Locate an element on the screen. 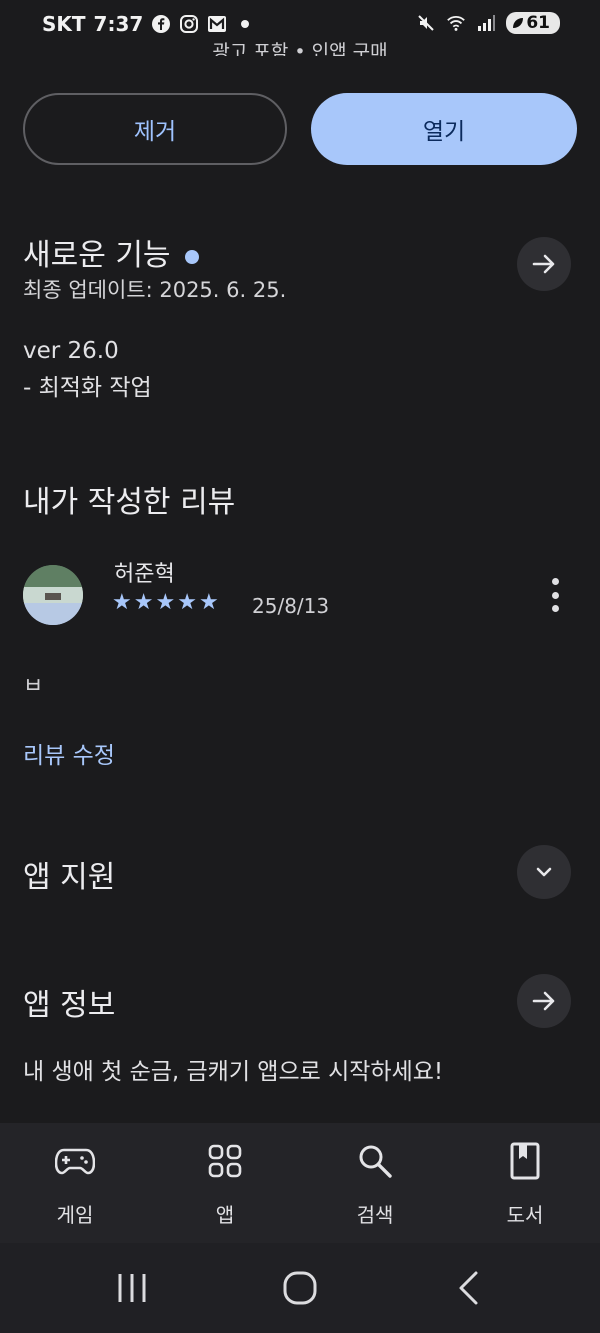 This screenshot has height=1333, width=600. status-left: SKT 7:37 is located at coordinates (148, 24).